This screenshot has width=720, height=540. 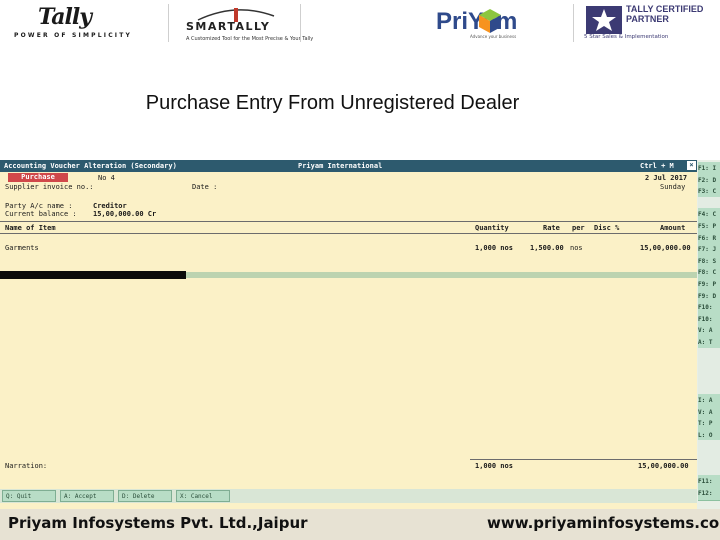 What do you see at coordinates (673, 228) in the screenshot?
I see `column-header-amount: Amount` at bounding box center [673, 228].